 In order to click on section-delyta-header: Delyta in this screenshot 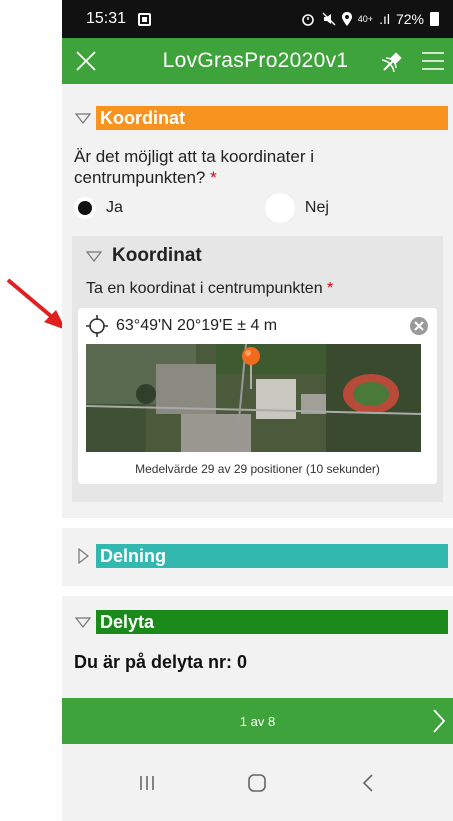, I will do `click(257, 622)`.